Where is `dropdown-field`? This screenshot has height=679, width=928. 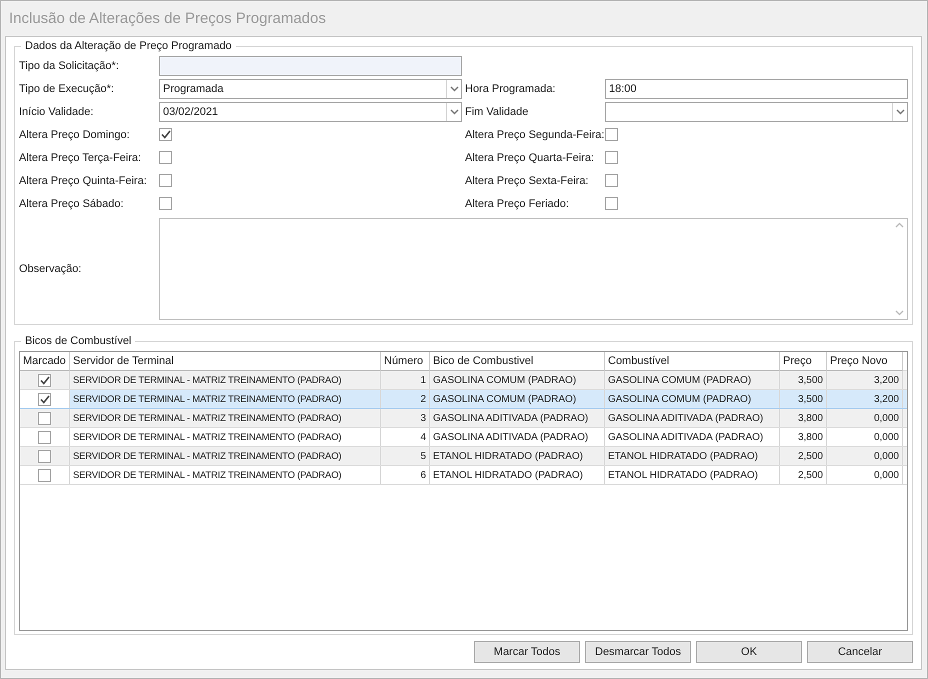
dropdown-field is located at coordinates (756, 112).